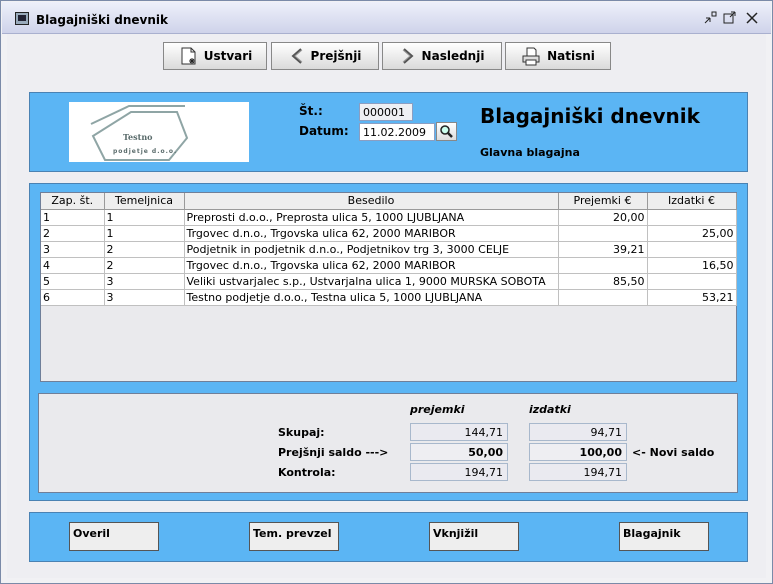  I want to click on next-label: Naslednji, so click(453, 56).